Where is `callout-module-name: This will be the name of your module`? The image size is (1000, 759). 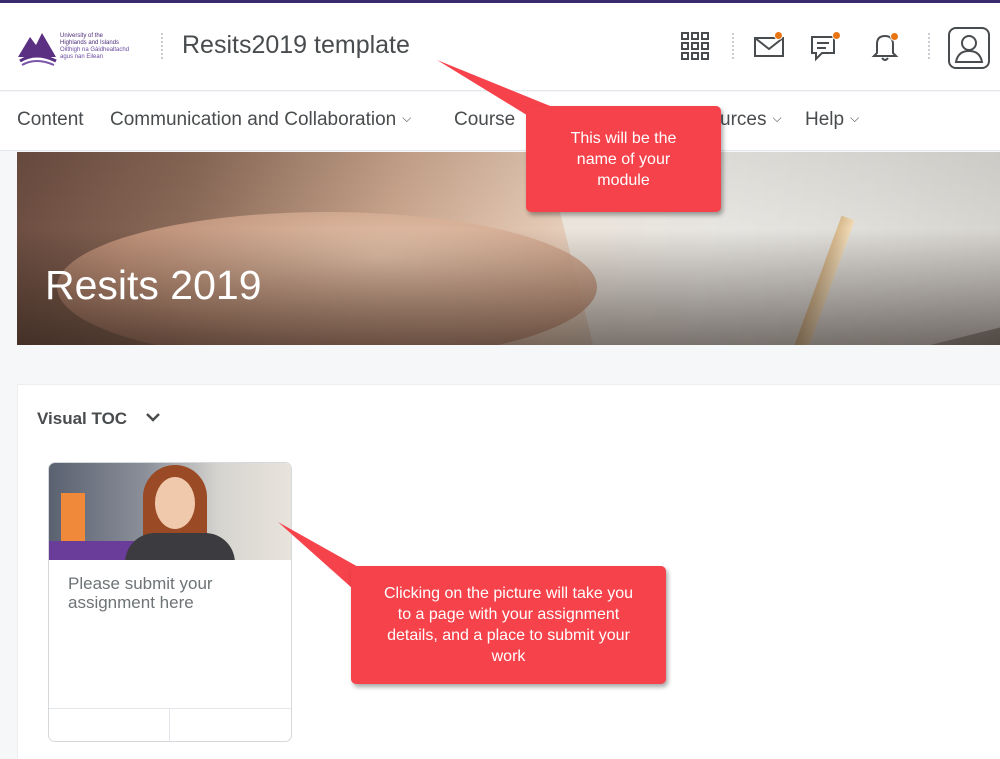 callout-module-name: This will be the name of your module is located at coordinates (623, 159).